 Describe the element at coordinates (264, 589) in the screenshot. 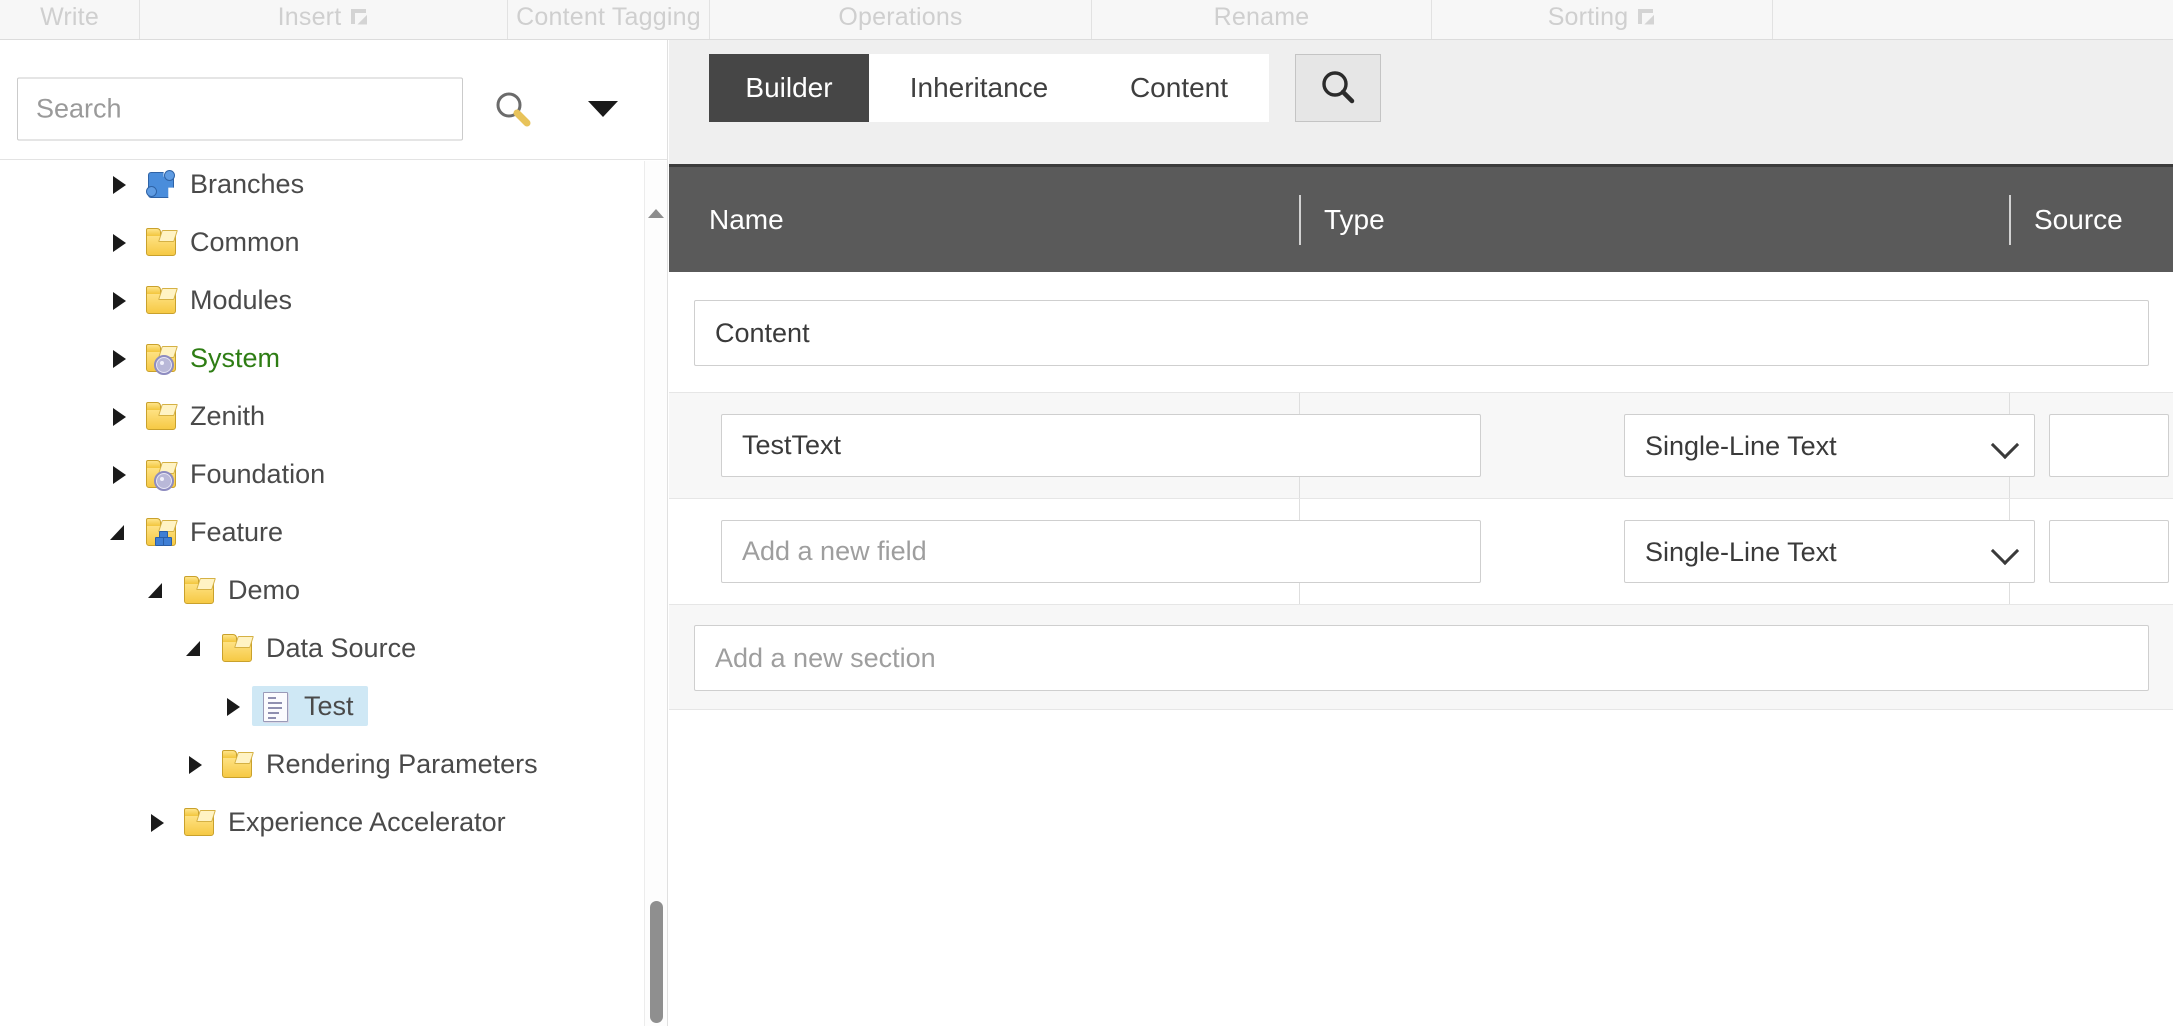

I see `tree-item-label: Demo` at that location.